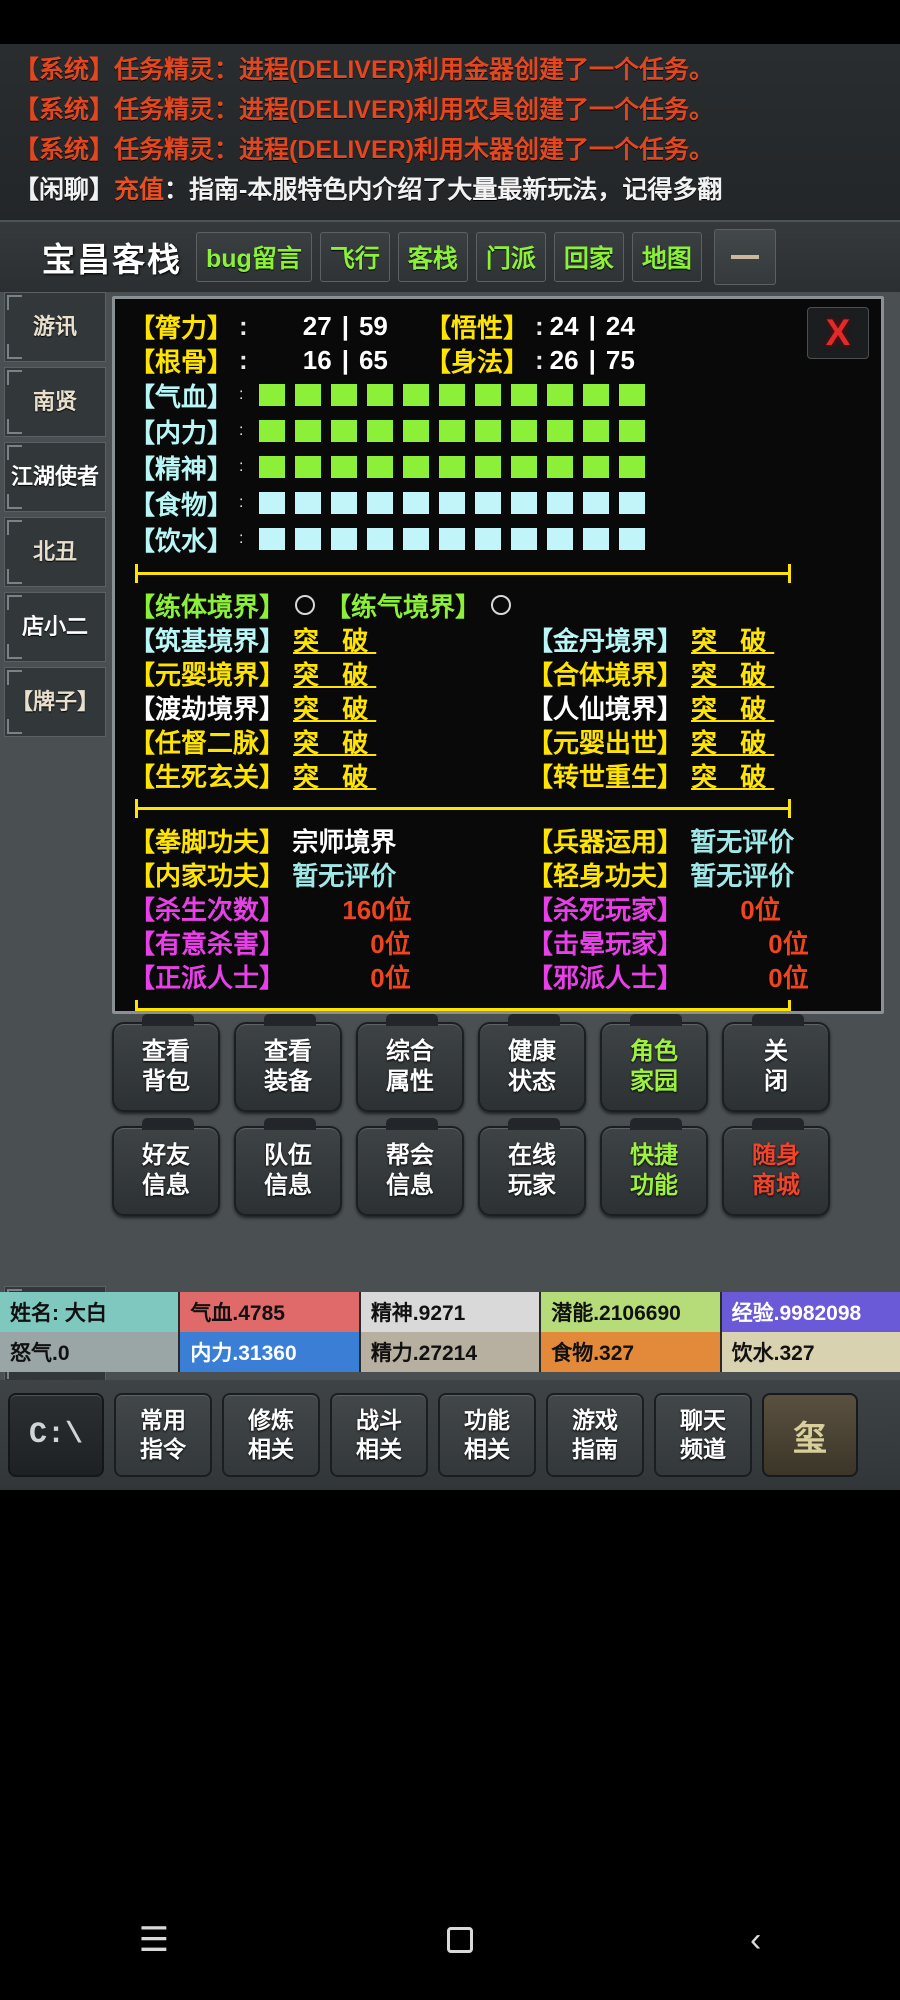 The image size is (900, 2000). What do you see at coordinates (379, 1449) in the screenshot?
I see `cmd-line2: 相关` at bounding box center [379, 1449].